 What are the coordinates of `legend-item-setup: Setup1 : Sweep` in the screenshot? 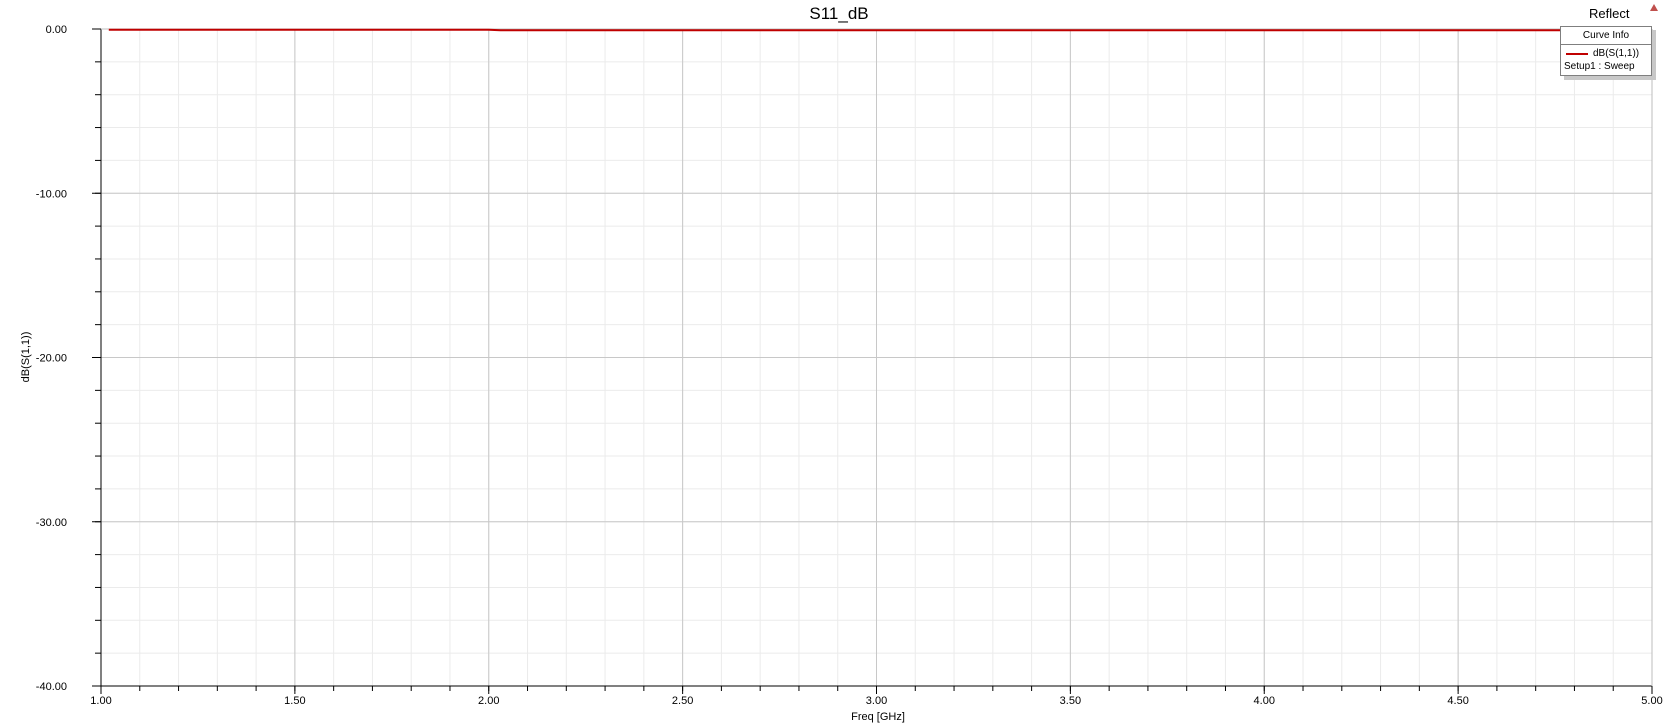 It's located at (1599, 66).